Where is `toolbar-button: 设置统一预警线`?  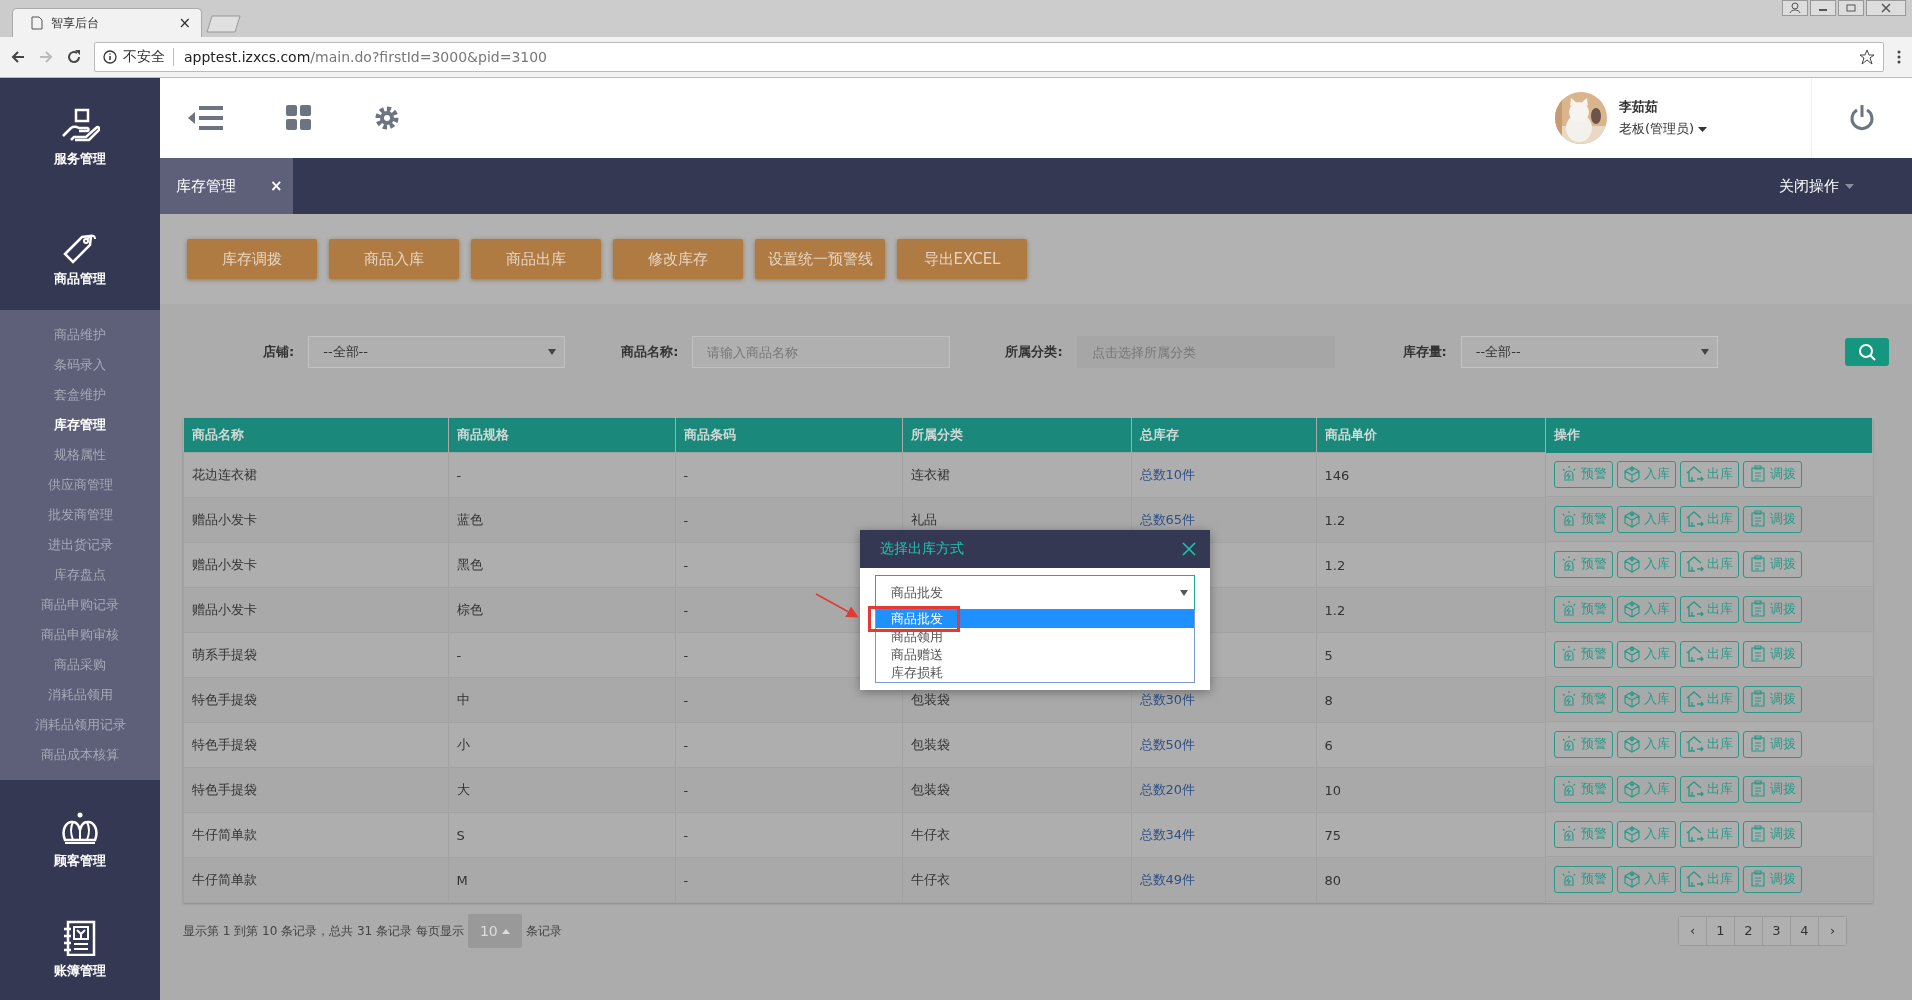
toolbar-button: 设置统一预警线 is located at coordinates (820, 259).